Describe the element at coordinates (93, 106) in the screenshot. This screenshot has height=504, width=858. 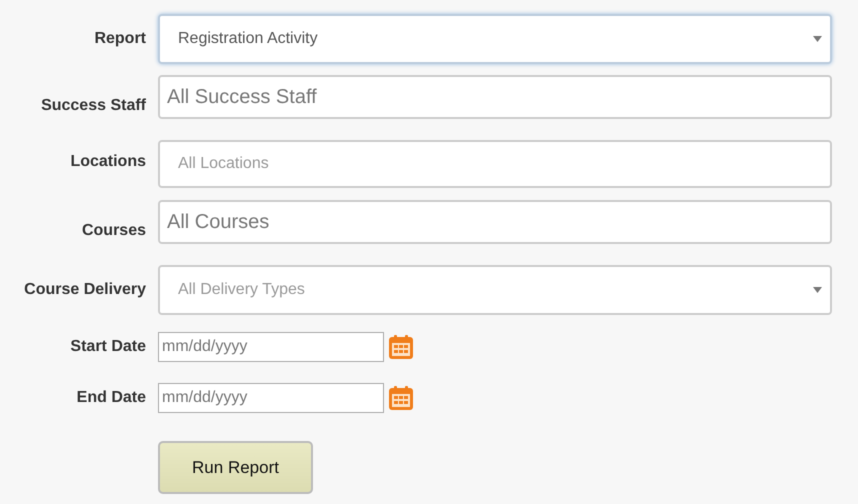
I see `field-label: Success Staff` at that location.